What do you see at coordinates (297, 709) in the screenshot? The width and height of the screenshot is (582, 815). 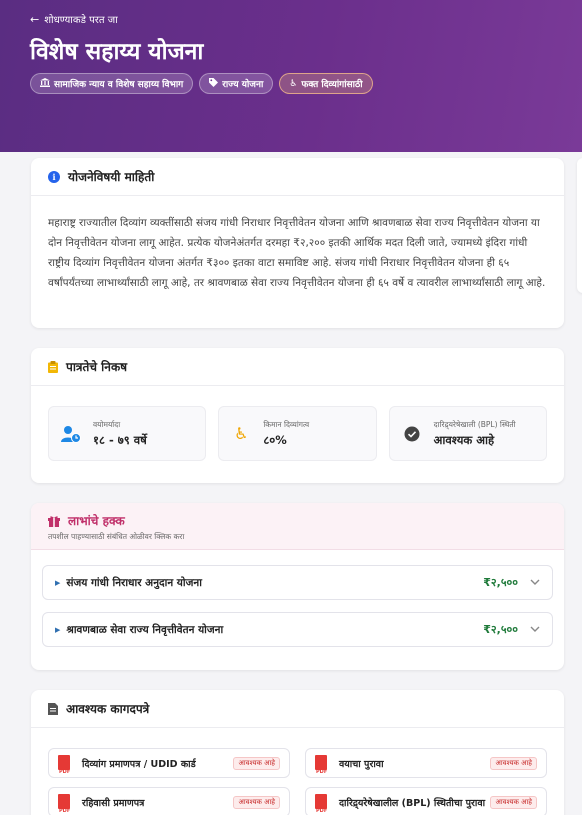 I see `card-header: आवश्यक कागदपत्रे` at bounding box center [297, 709].